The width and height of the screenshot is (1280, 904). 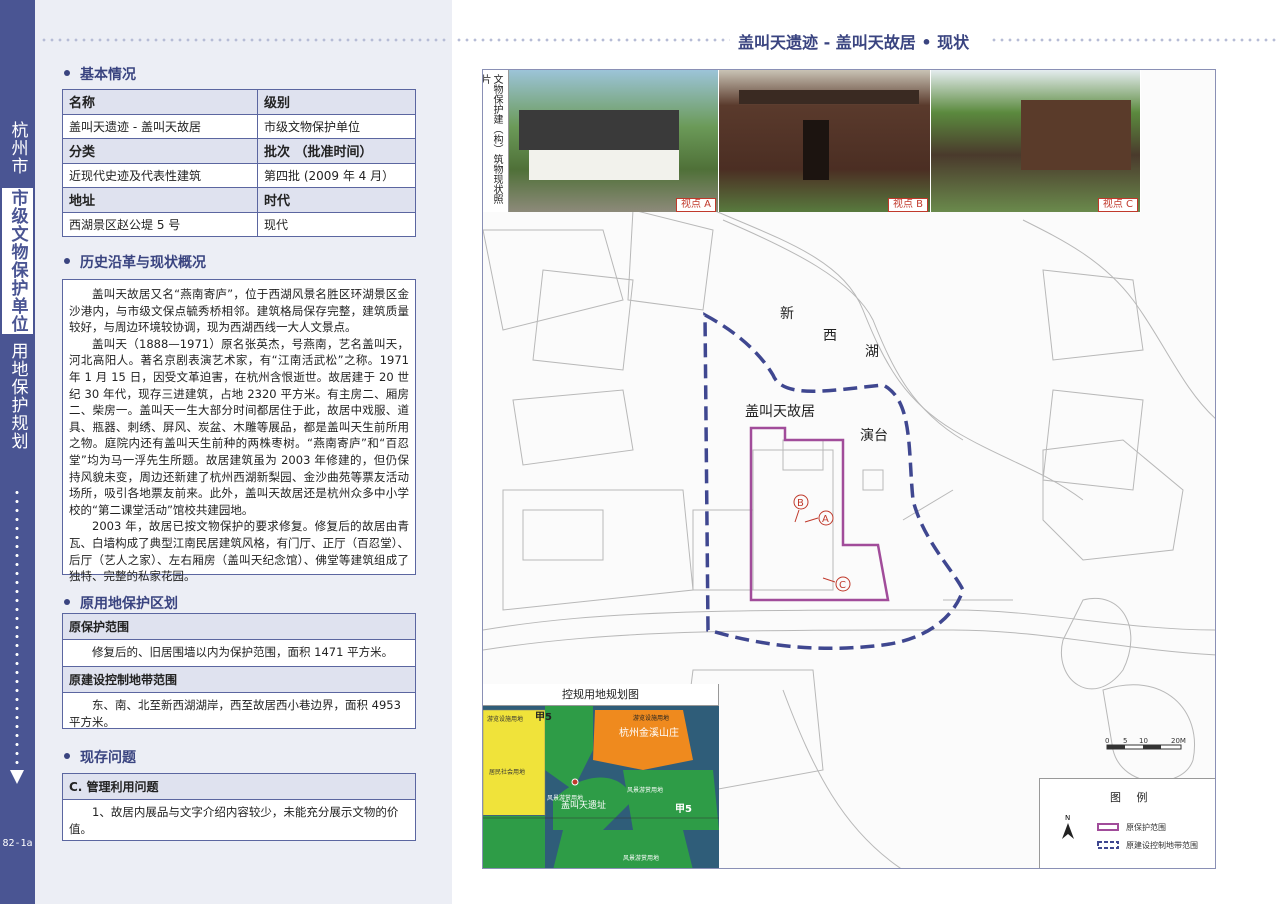 I want to click on control-zone-text: 东、南、北至新西湖湖岸，西至故居西小巷边界，面积 4953 平方米。, so click(x=235, y=713).